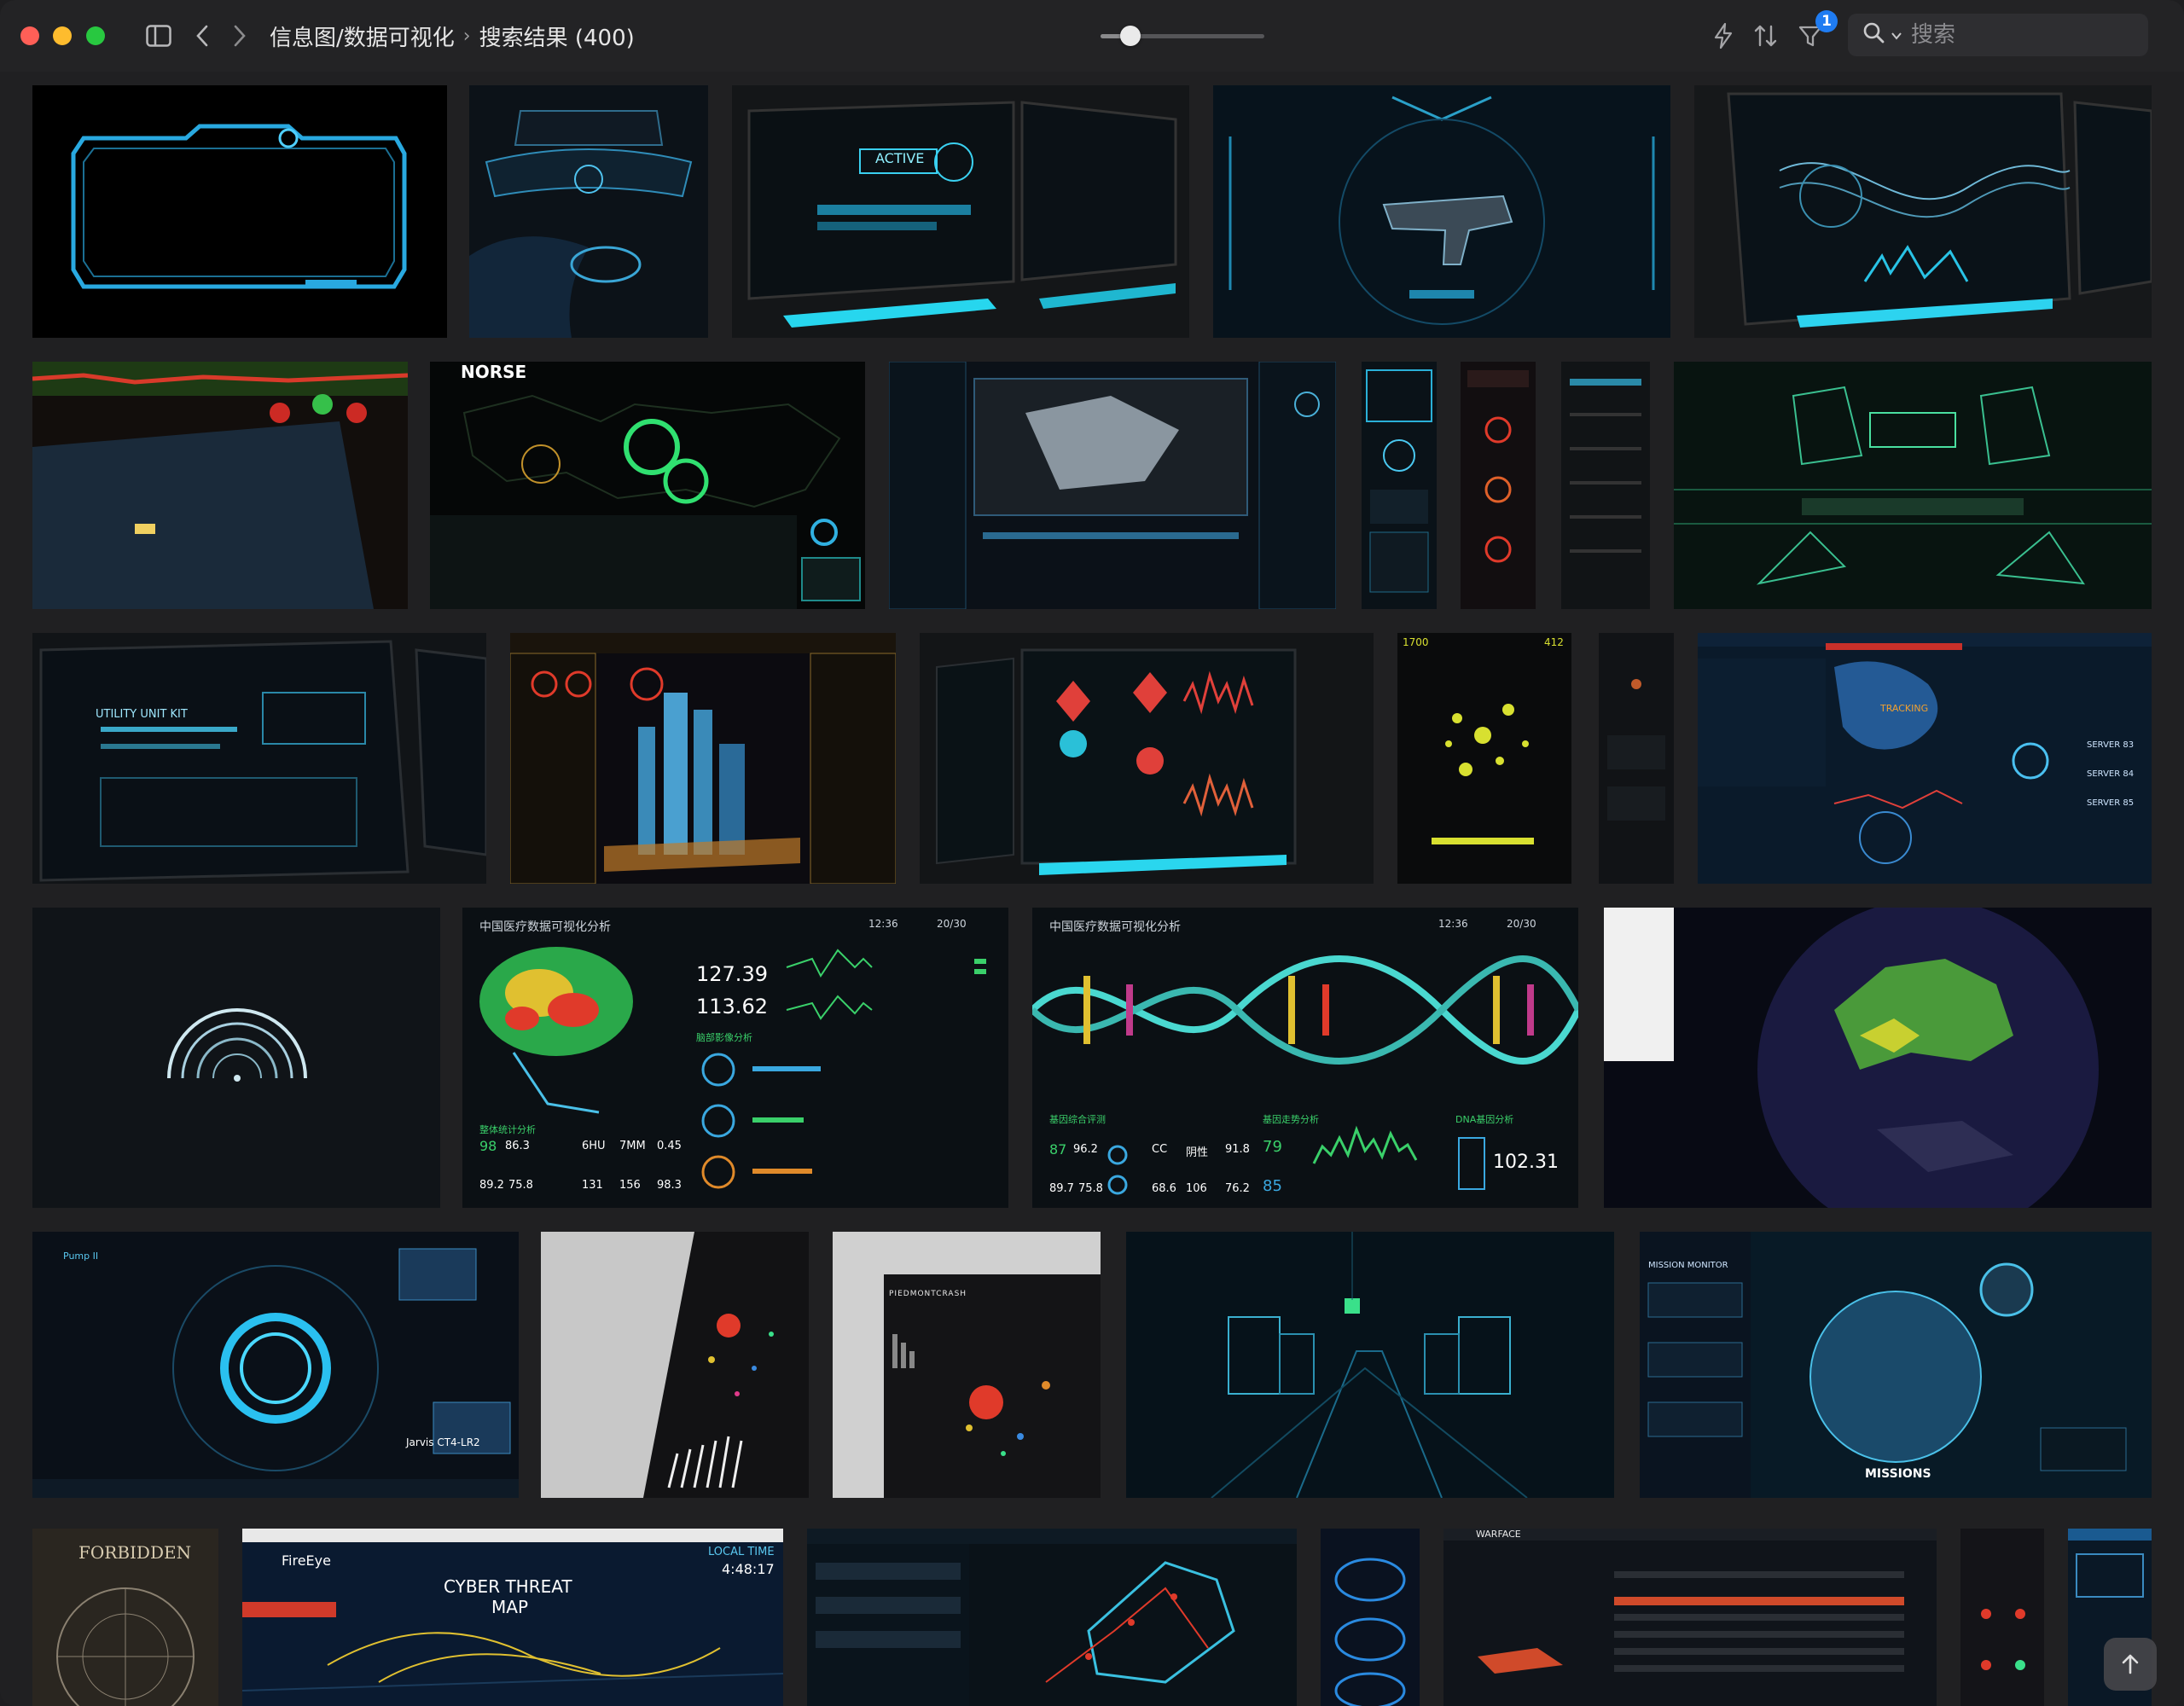 The image size is (2184, 1706). Describe the element at coordinates (1526, 1162) in the screenshot. I see `dna-big-value: 102.31` at that location.